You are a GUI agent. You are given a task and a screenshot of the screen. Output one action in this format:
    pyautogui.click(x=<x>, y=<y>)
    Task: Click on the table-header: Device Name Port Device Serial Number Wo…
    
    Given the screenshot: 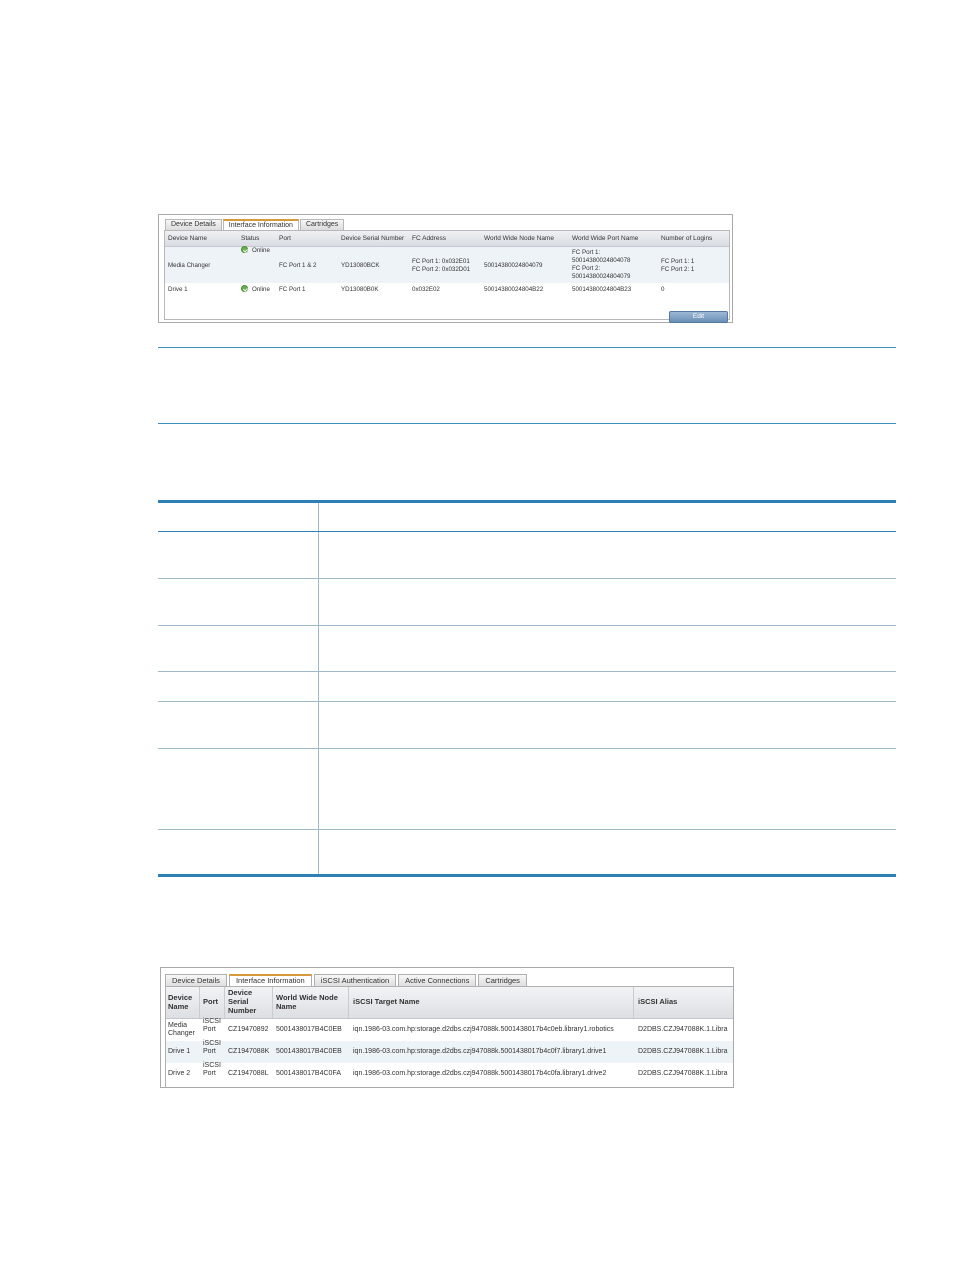 What is the action you would take?
    pyautogui.click(x=449, y=1003)
    